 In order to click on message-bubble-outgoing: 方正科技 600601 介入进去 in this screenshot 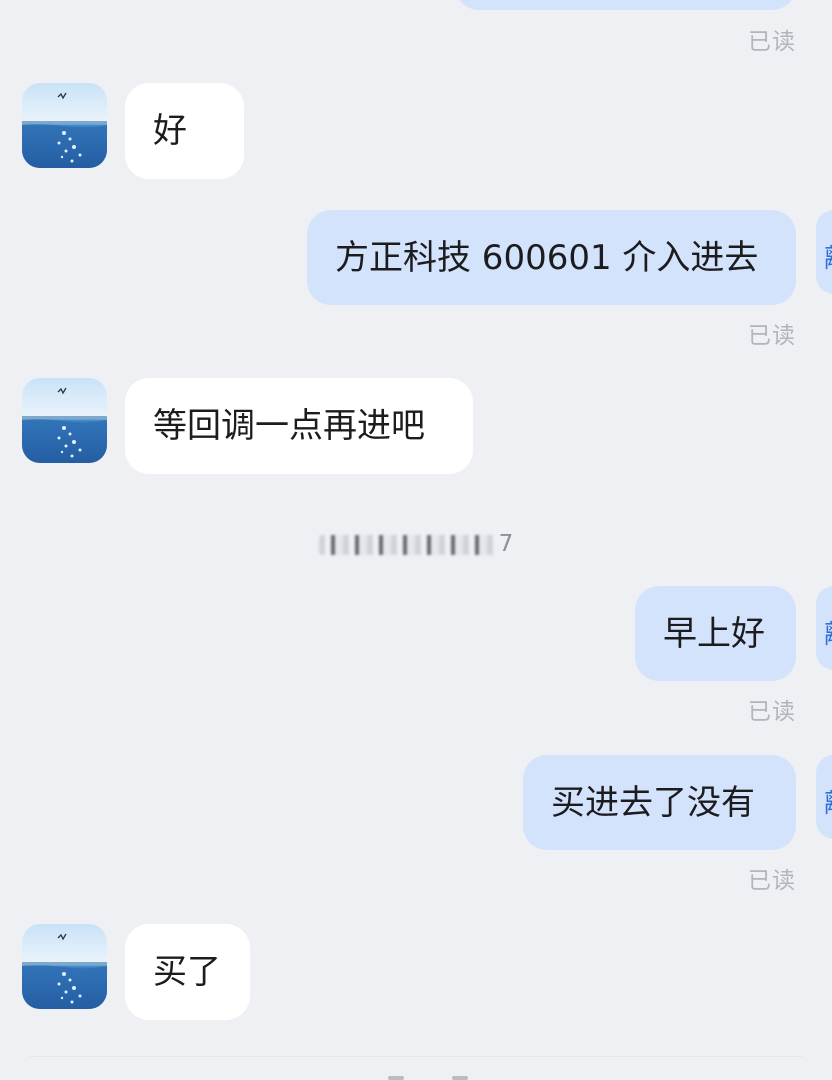, I will do `click(551, 257)`.